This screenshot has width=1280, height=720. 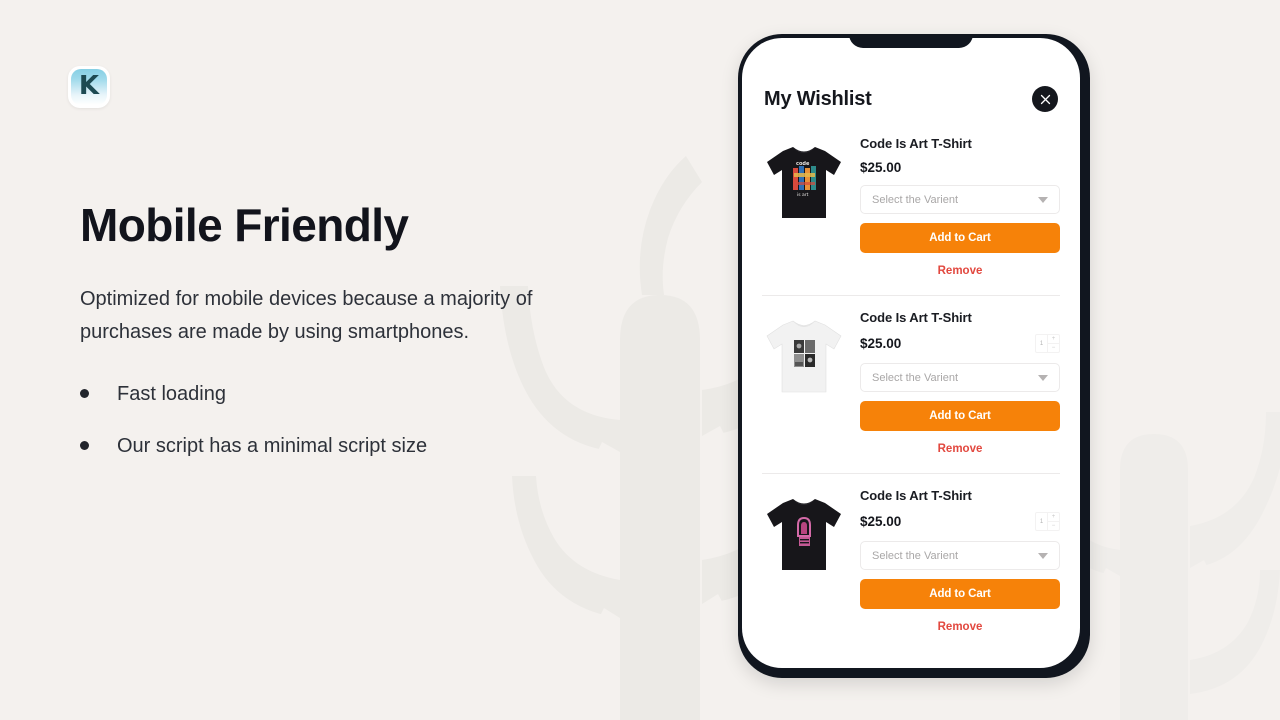 I want to click on page-title: Mobile Friendly, so click(x=244, y=225).